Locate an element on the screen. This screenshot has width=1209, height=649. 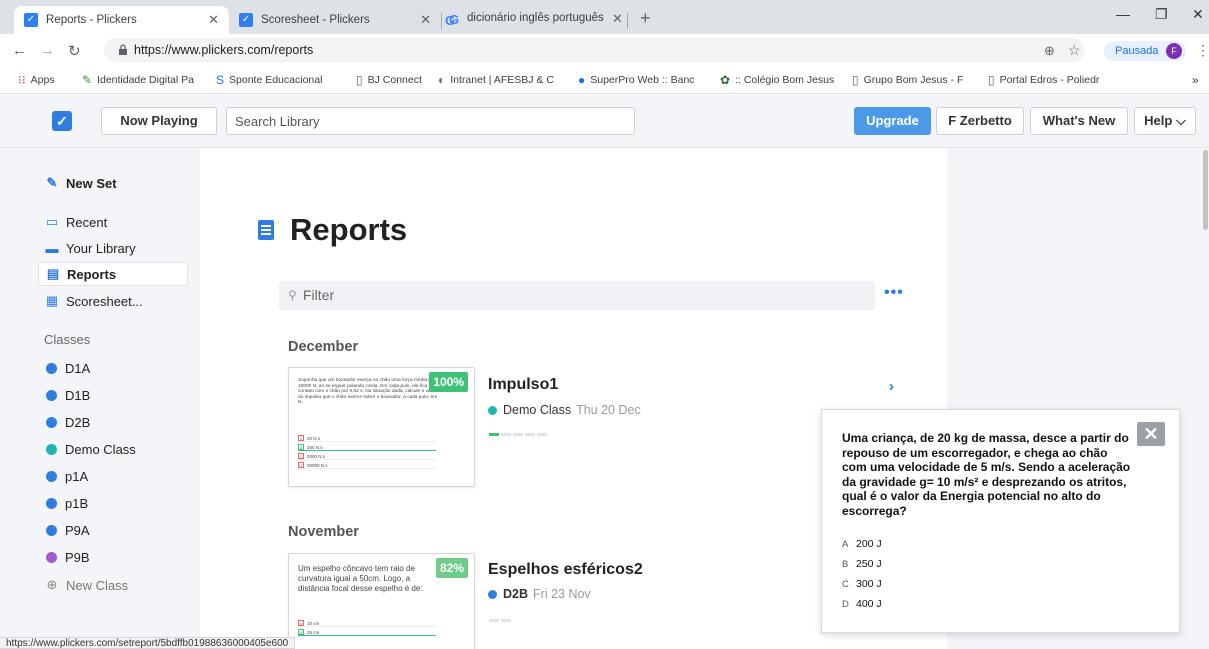
bomjesus-icon: ✿ is located at coordinates (725, 80).